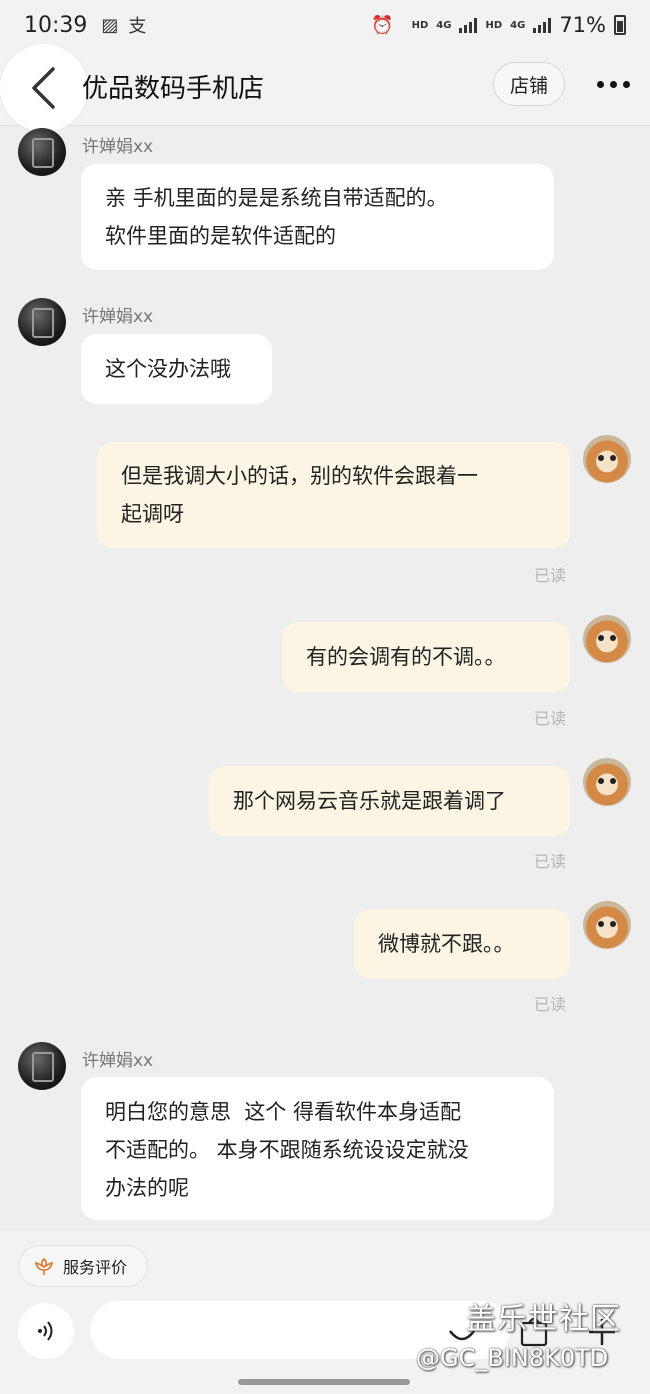 Image resolution: width=650 pixels, height=1394 pixels. I want to click on message-bubble-outgoing: 有的会调有的不调。。, so click(426, 657).